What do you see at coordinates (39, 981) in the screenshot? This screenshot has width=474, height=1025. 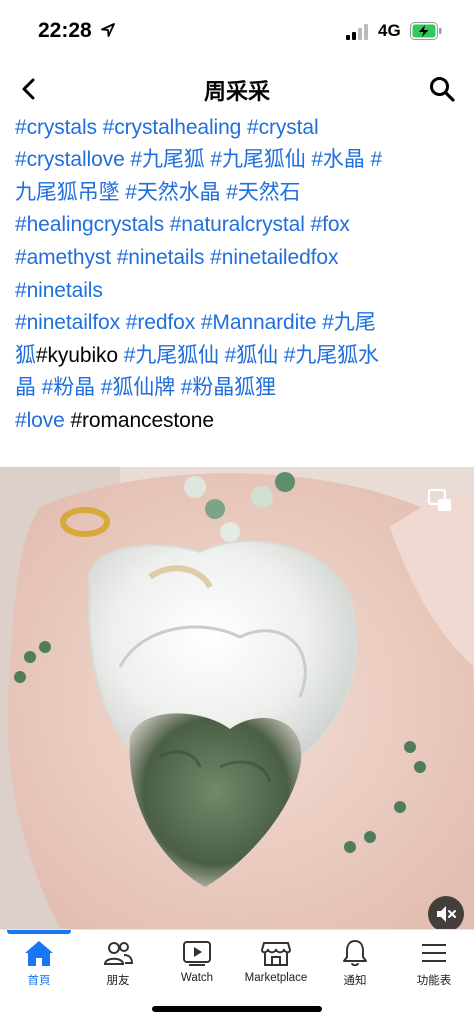 I see `tab-label: 首頁` at bounding box center [39, 981].